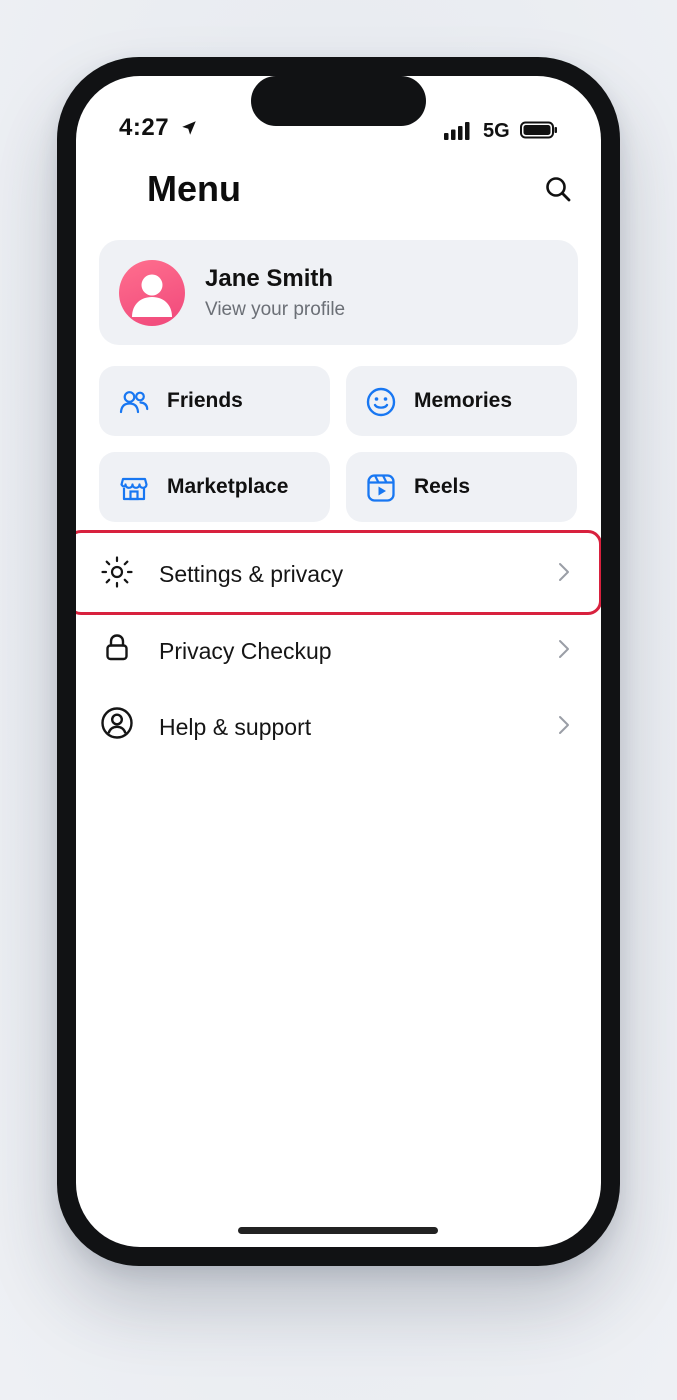 Image resolution: width=677 pixels, height=1400 pixels. What do you see at coordinates (442, 486) in the screenshot?
I see `shortcut-label: Reels` at bounding box center [442, 486].